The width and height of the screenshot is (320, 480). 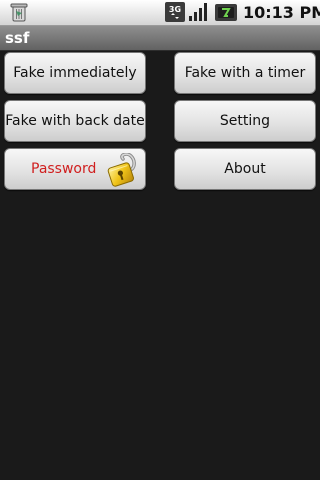 I want to click on fake-immediately-label: Fake immediately, so click(x=75, y=73).